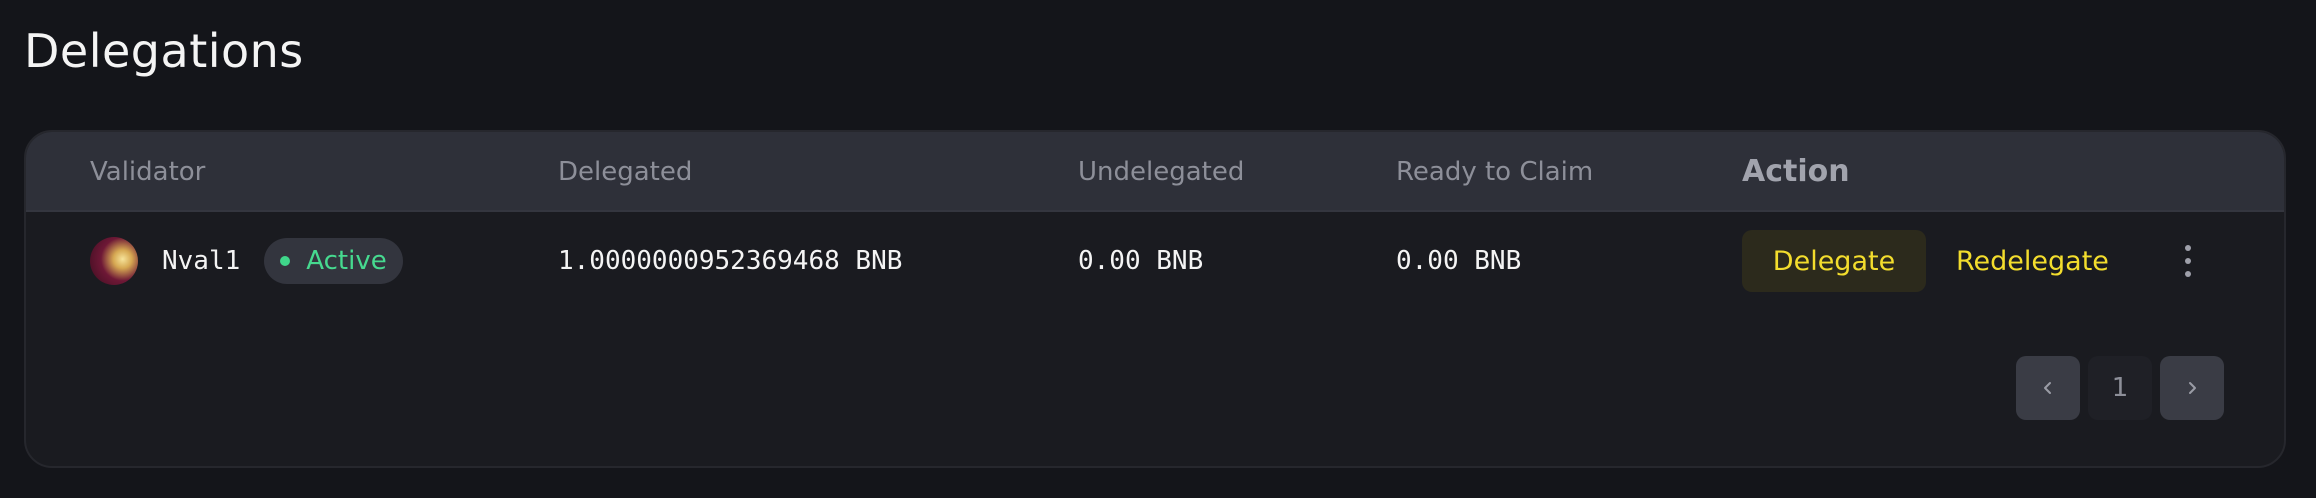 The image size is (2316, 498). I want to click on undelegated-amount: 0.00 BNB, so click(1141, 261).